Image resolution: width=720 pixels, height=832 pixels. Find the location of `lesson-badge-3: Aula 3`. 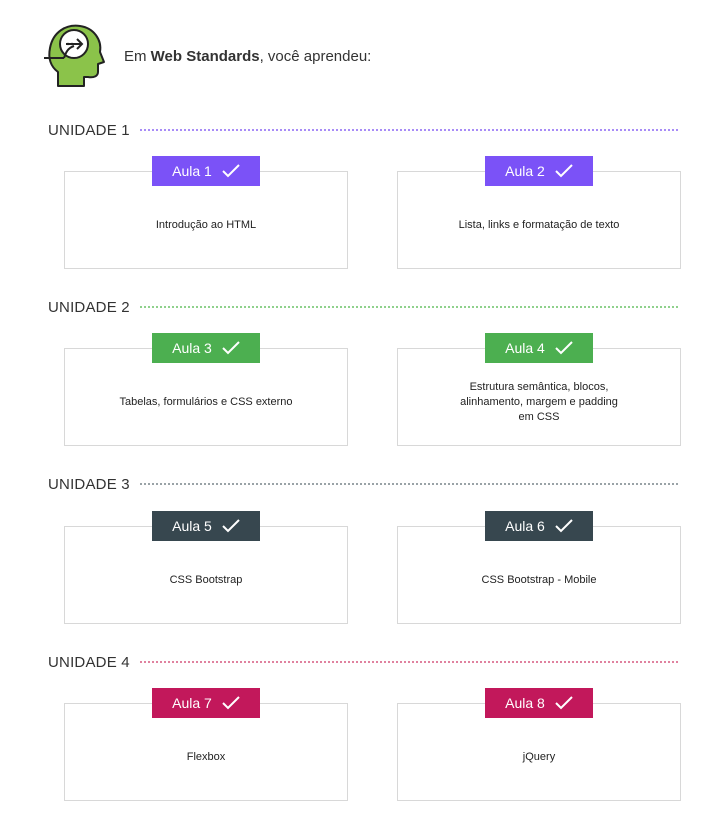

lesson-badge-3: Aula 3 is located at coordinates (206, 348).